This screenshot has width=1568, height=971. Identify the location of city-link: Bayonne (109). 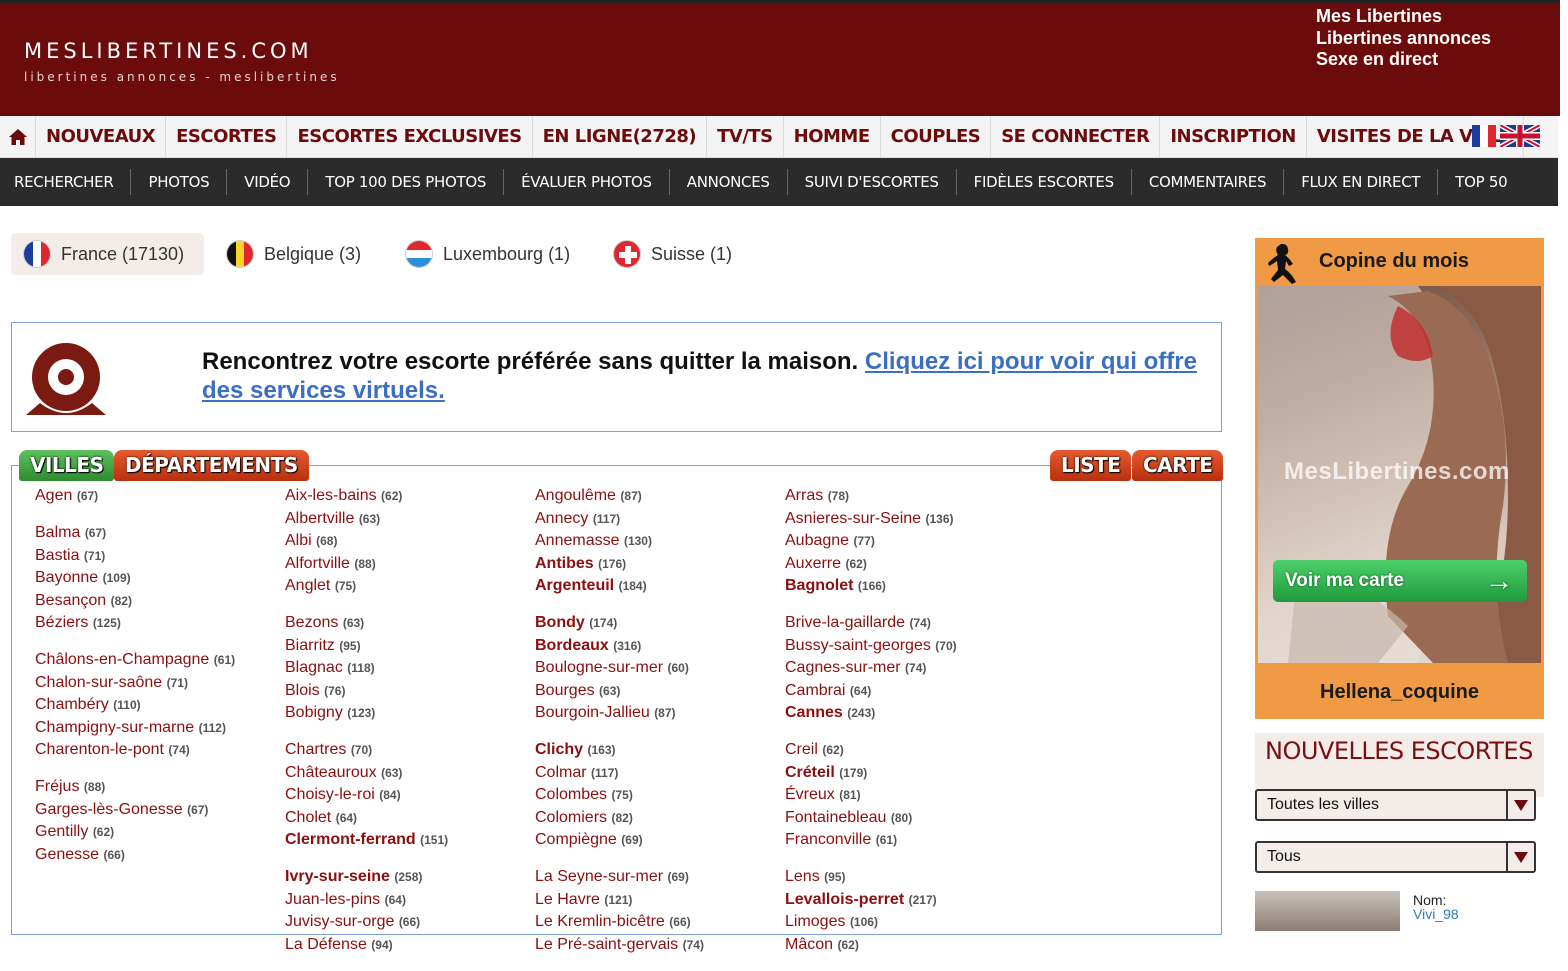
(160, 578).